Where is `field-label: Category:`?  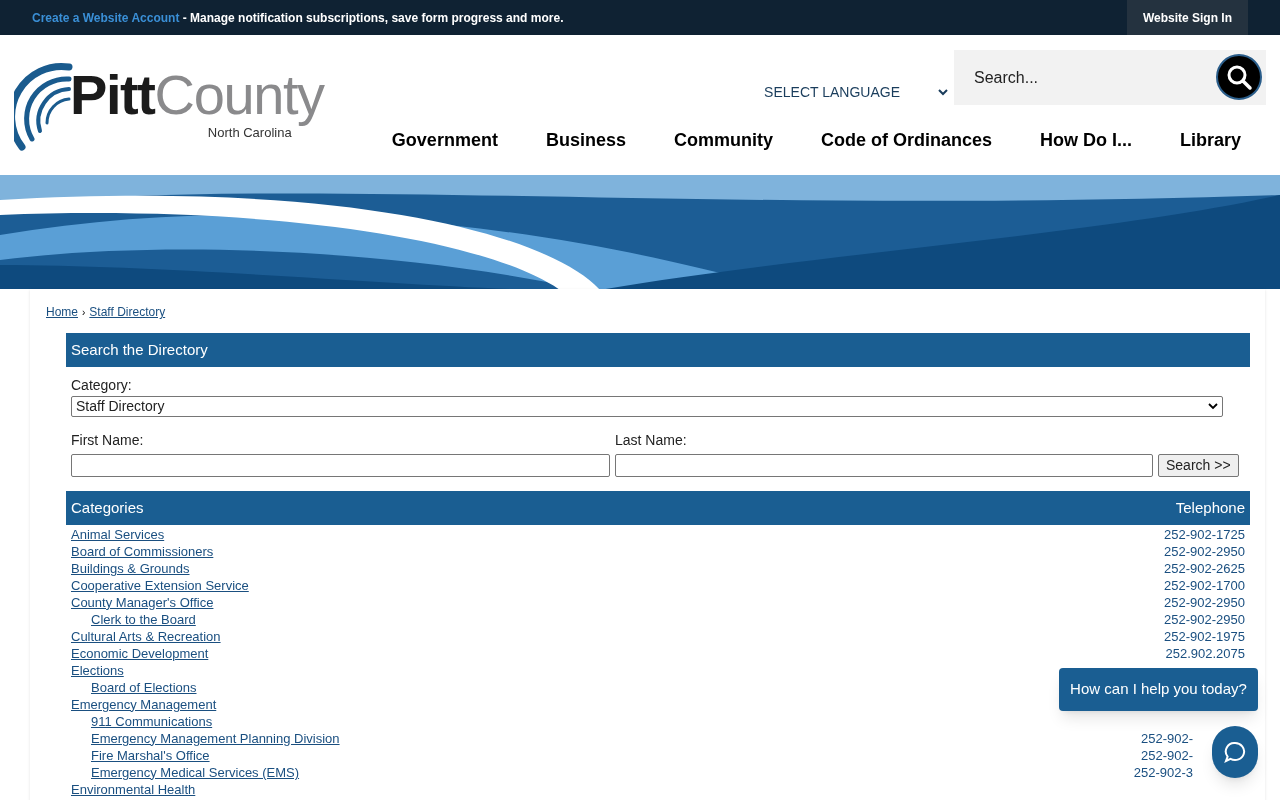
field-label: Category: is located at coordinates (102, 385).